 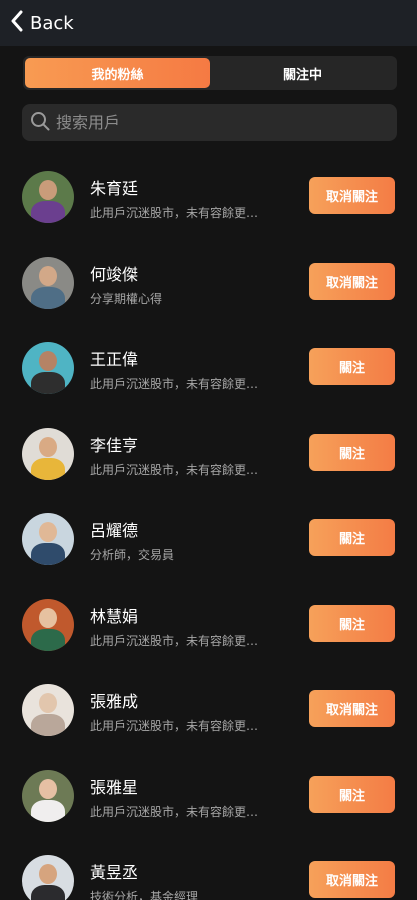 I want to click on top-bar: Back, so click(x=208, y=23).